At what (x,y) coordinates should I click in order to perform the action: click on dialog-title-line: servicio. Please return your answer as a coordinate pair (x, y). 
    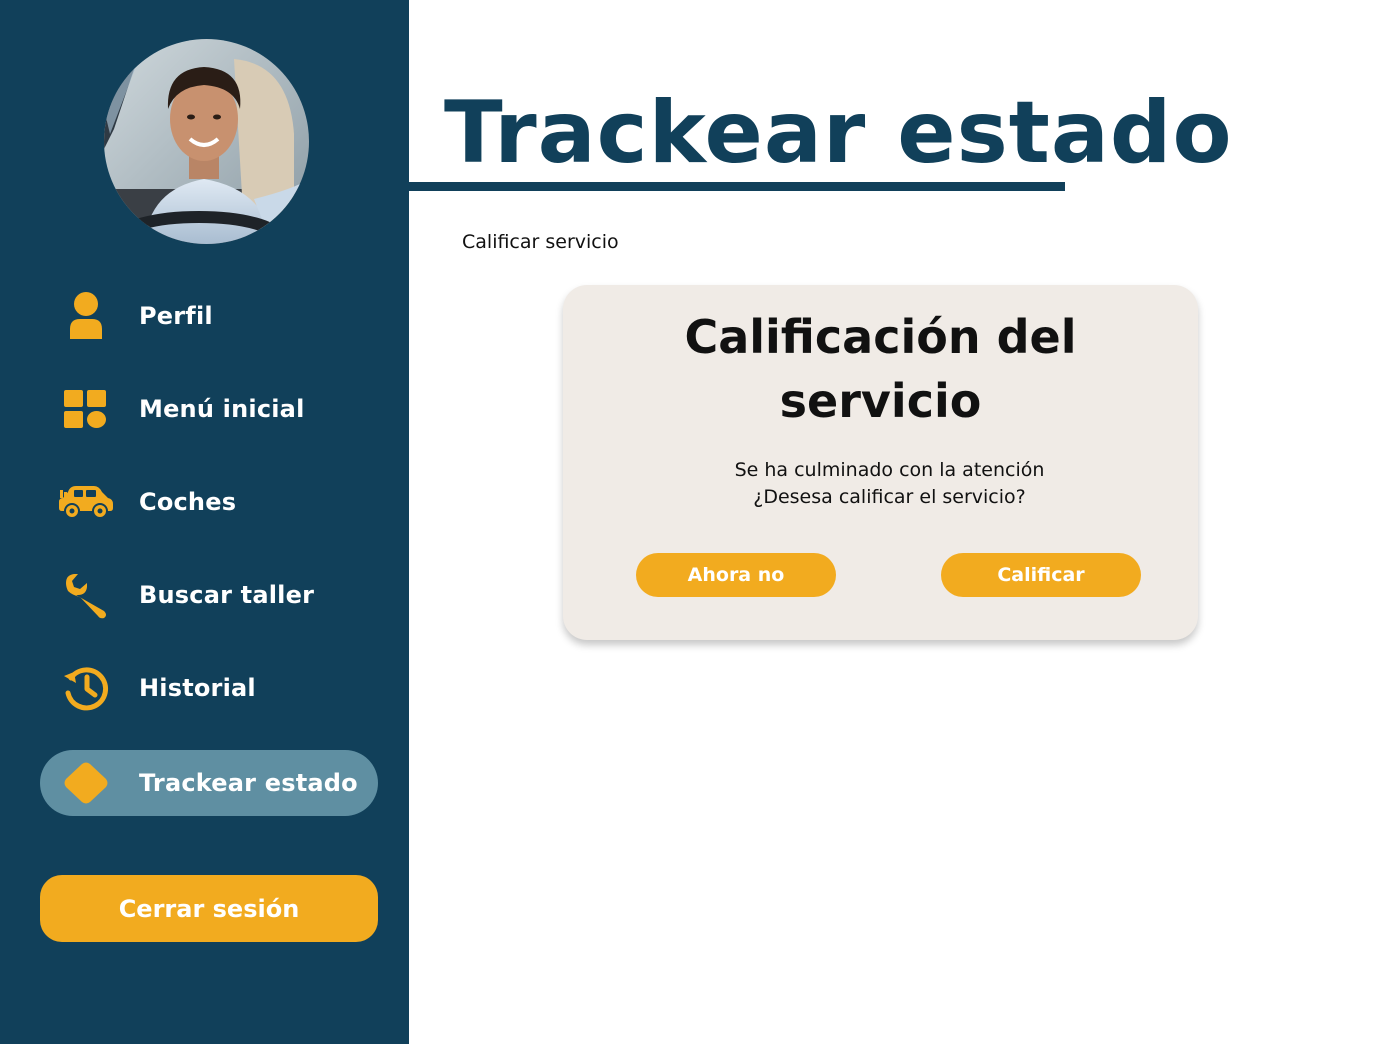
    Looking at the image, I should click on (880, 401).